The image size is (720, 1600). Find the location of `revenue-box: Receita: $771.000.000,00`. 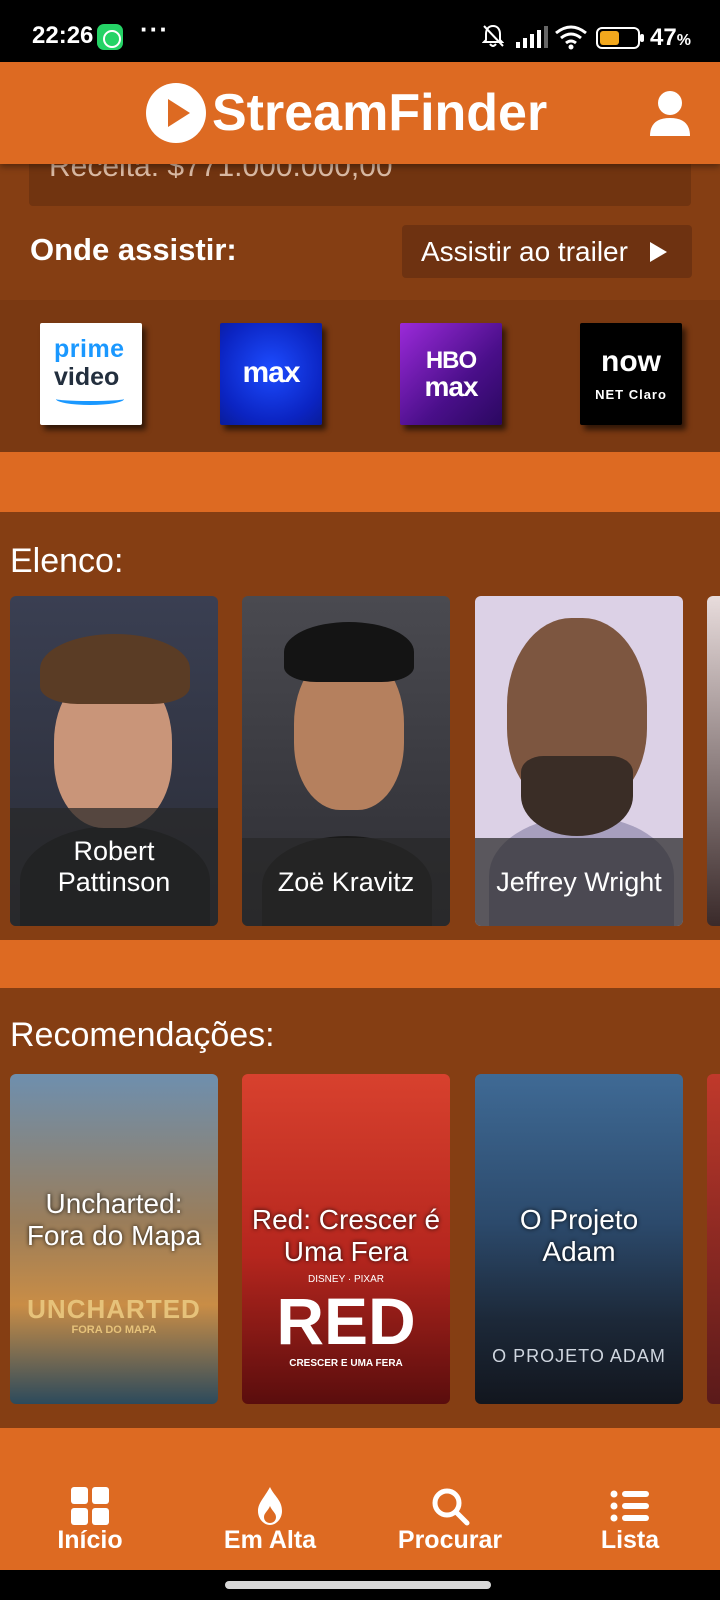

revenue-box: Receita: $771.000.000,00 is located at coordinates (360, 185).